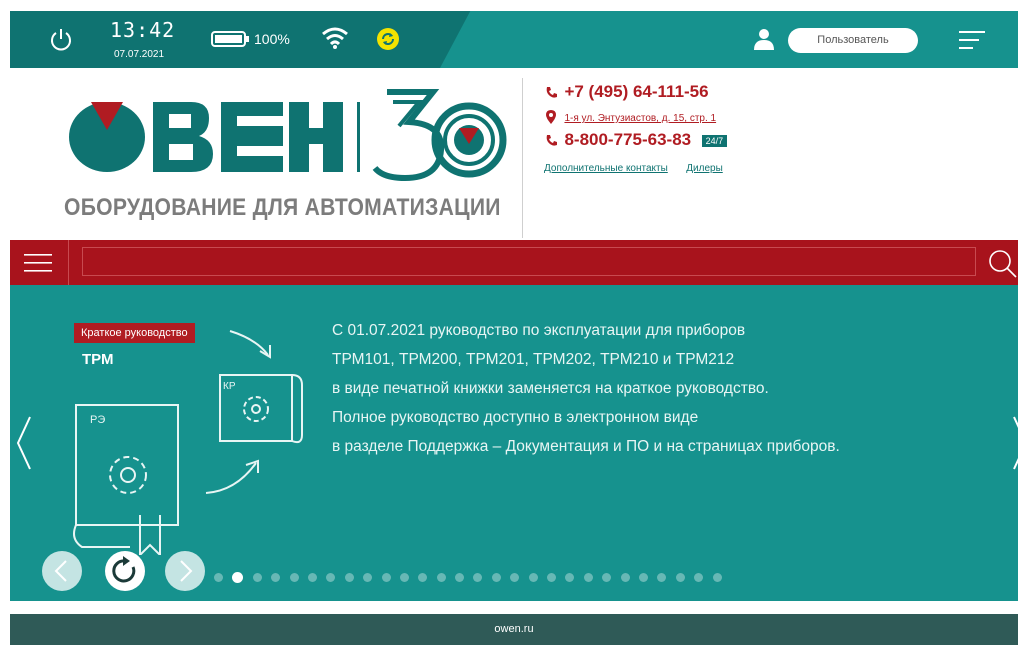  I want to click on search-input, so click(529, 261).